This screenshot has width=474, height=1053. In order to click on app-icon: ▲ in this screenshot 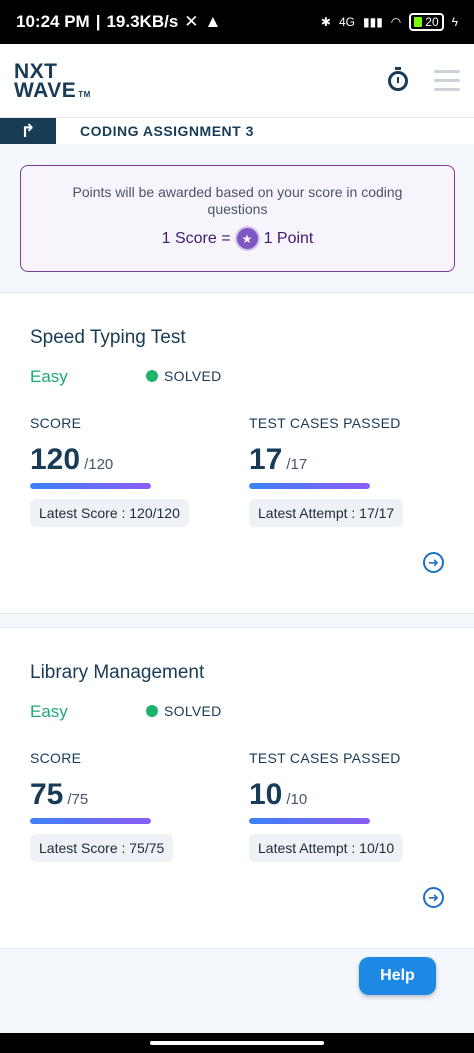, I will do `click(213, 21)`.